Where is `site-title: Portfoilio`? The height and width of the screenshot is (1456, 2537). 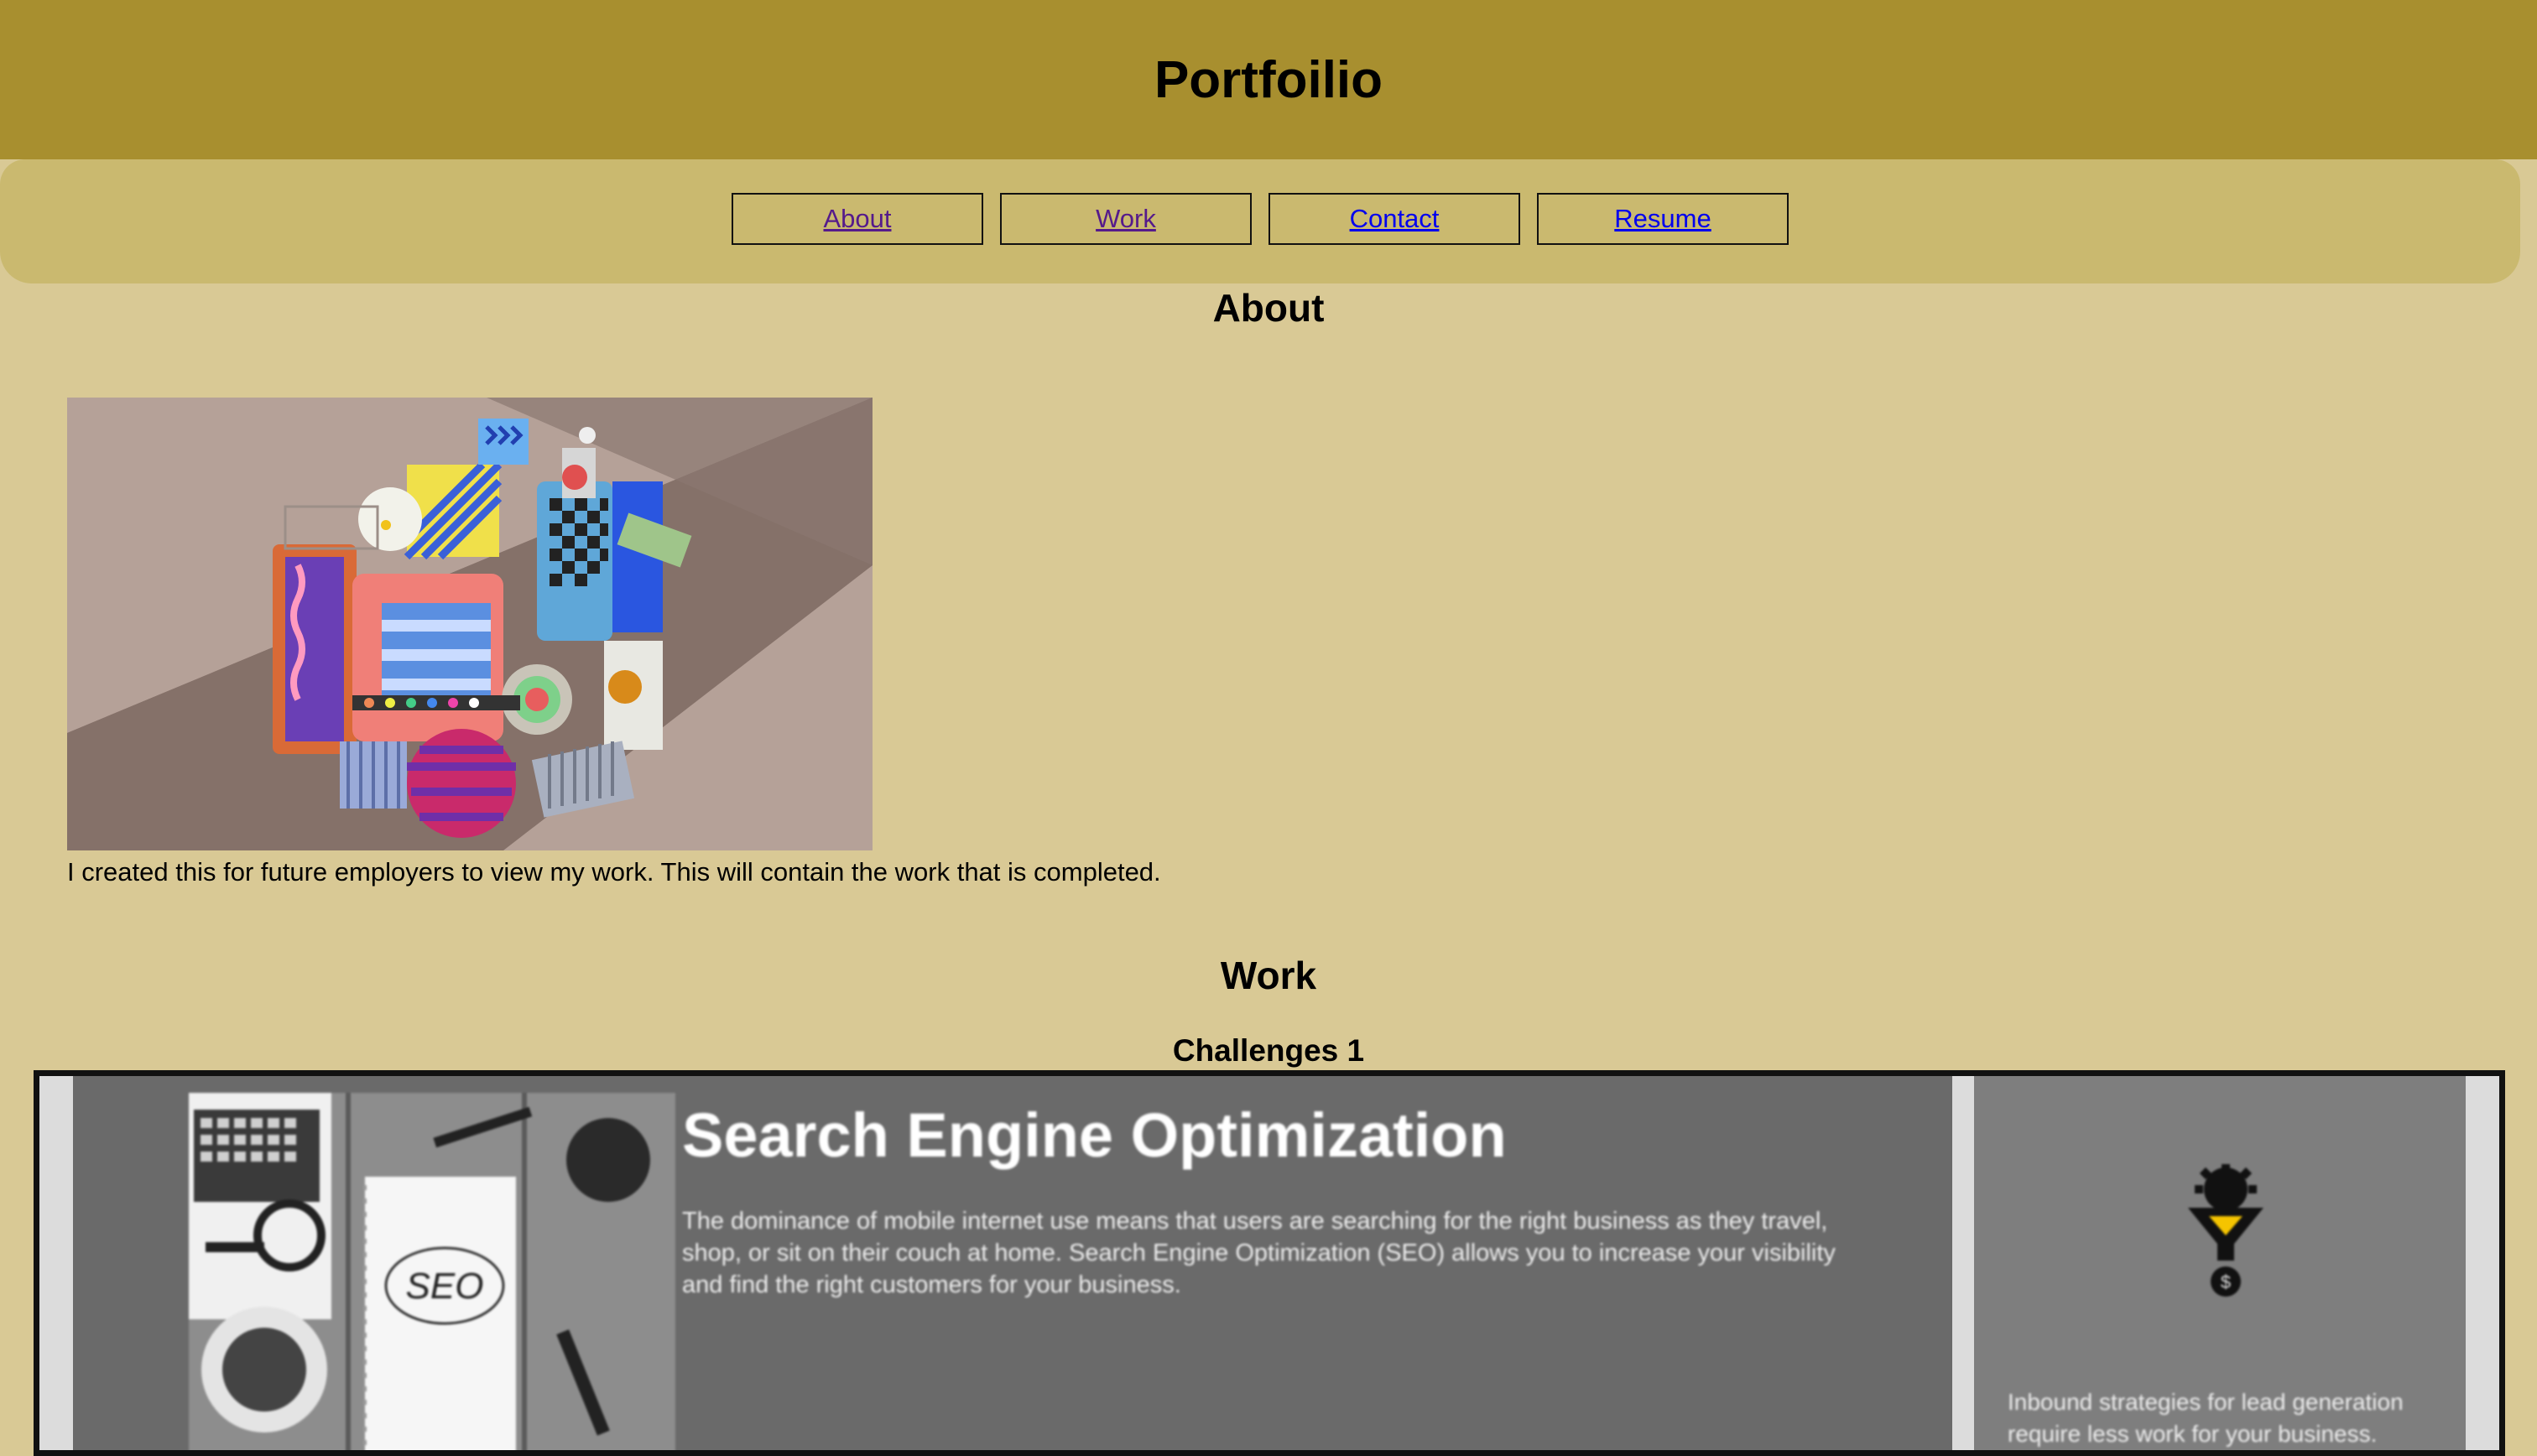 site-title: Portfoilio is located at coordinates (1268, 79).